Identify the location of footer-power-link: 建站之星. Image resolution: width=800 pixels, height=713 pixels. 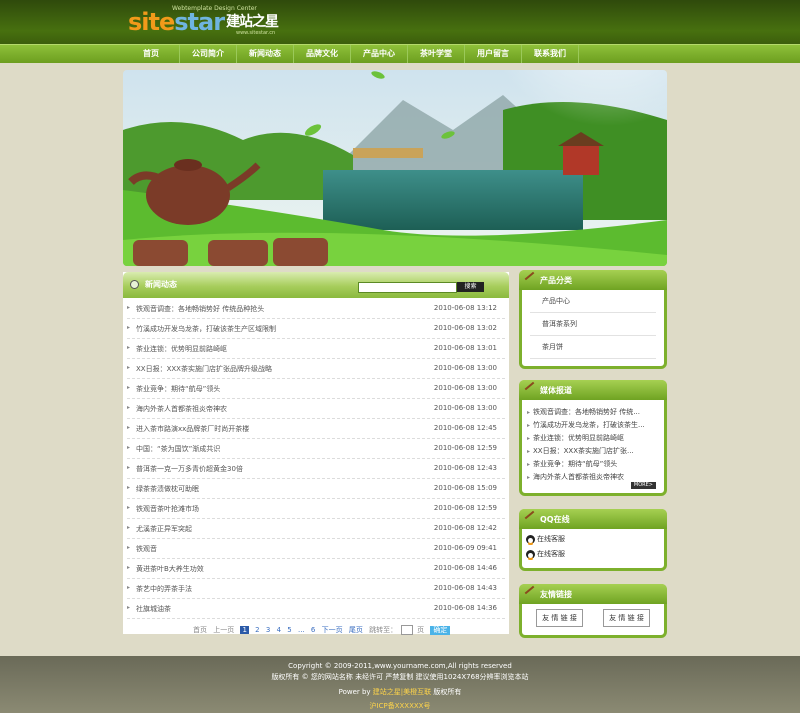
(387, 692).